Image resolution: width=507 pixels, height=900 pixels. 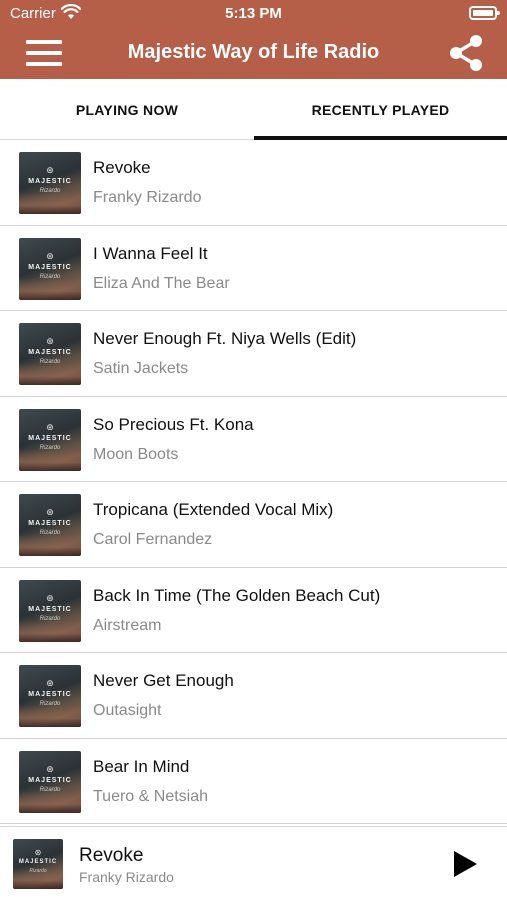 What do you see at coordinates (465, 864) in the screenshot?
I see `play-icon` at bounding box center [465, 864].